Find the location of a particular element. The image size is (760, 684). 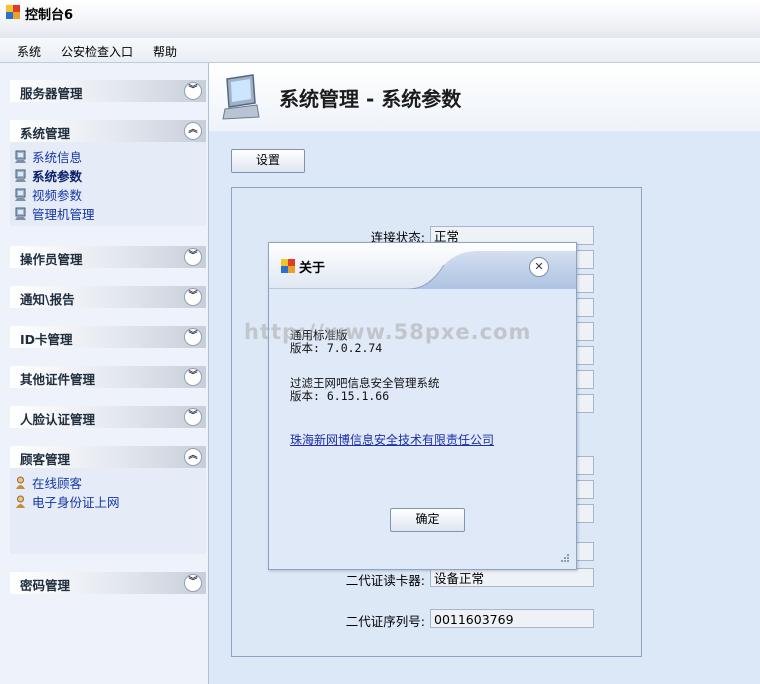

page-title: 系统管理 - 系统参数 is located at coordinates (370, 99).